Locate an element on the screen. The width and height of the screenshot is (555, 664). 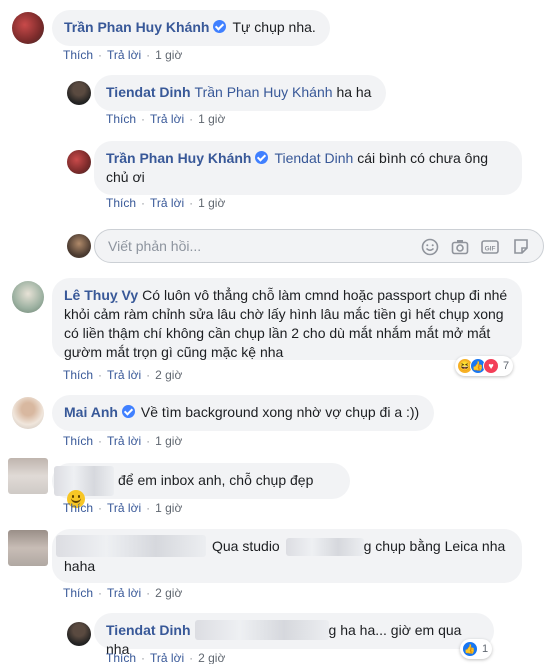
comment-text: để em inbox anh, chỗ chụp đẹp is located at coordinates (216, 480).